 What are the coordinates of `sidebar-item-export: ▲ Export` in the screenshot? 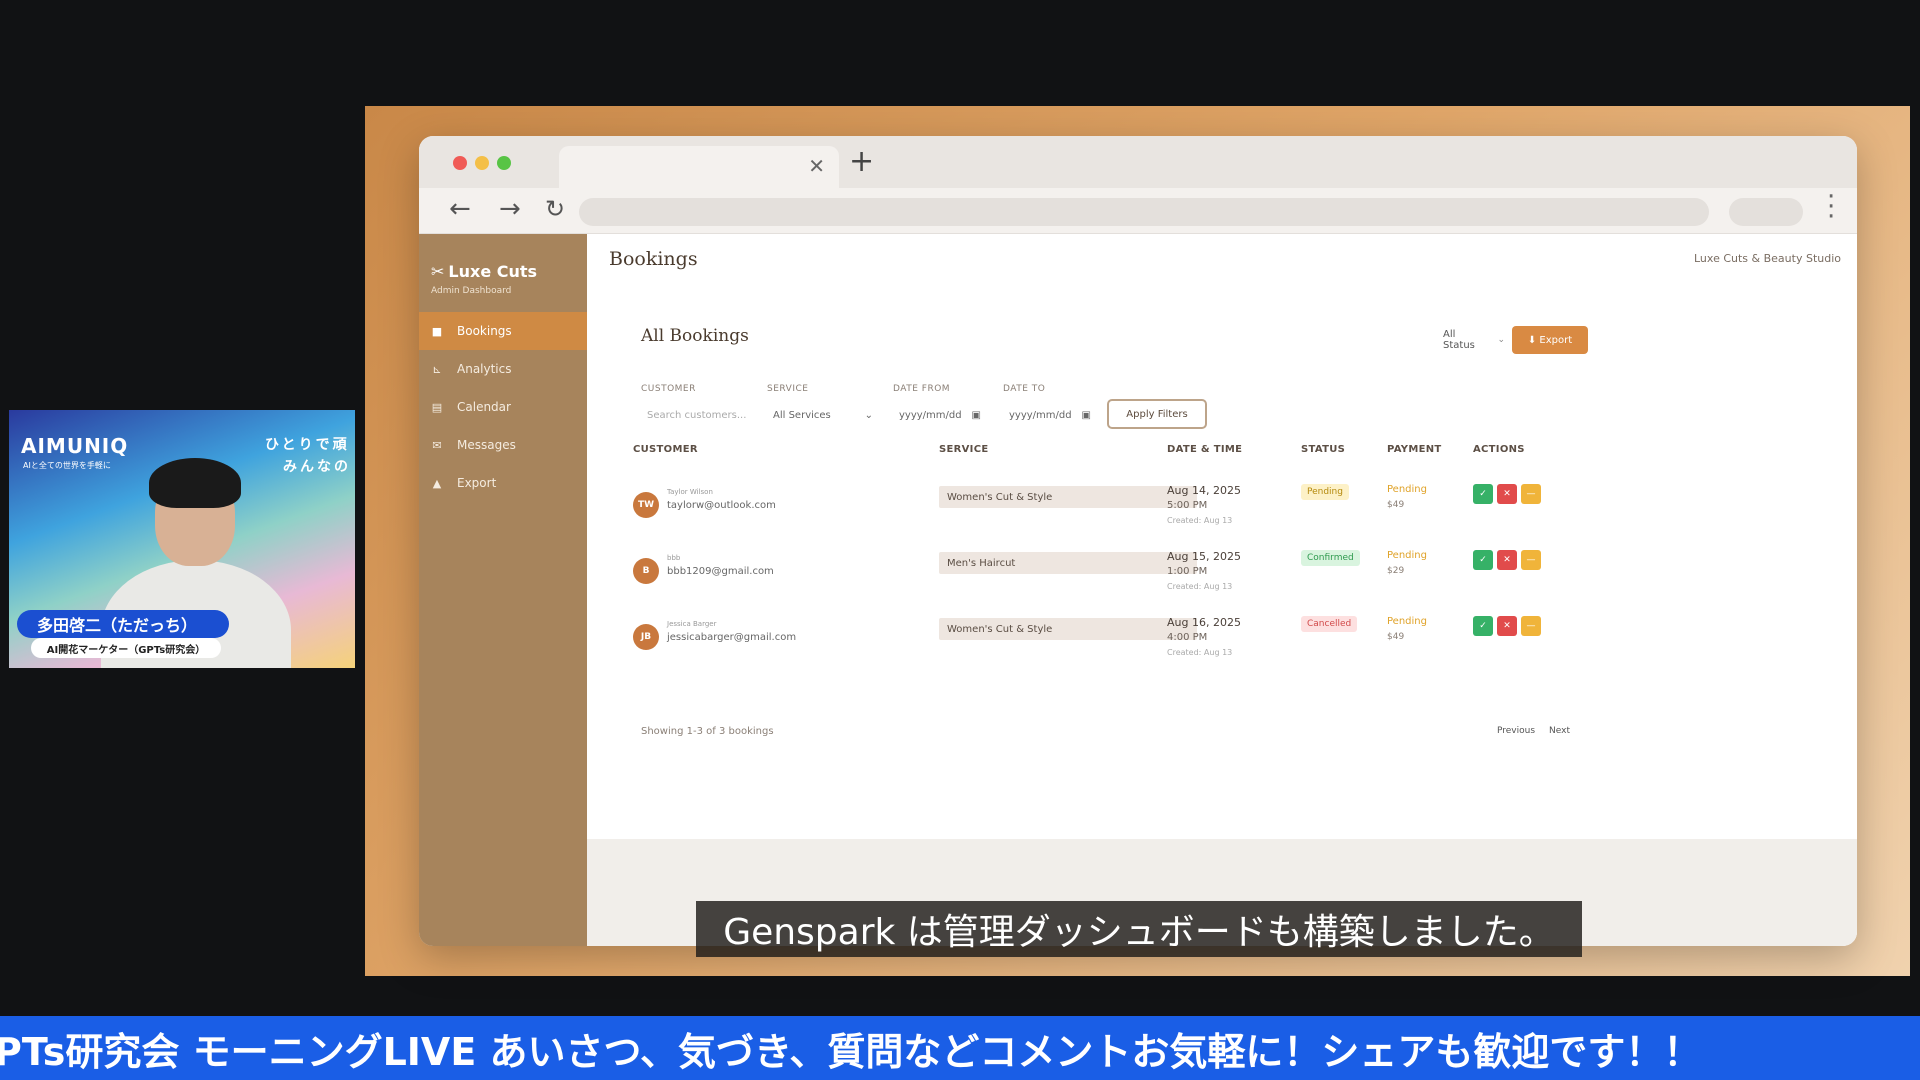 It's located at (503, 483).